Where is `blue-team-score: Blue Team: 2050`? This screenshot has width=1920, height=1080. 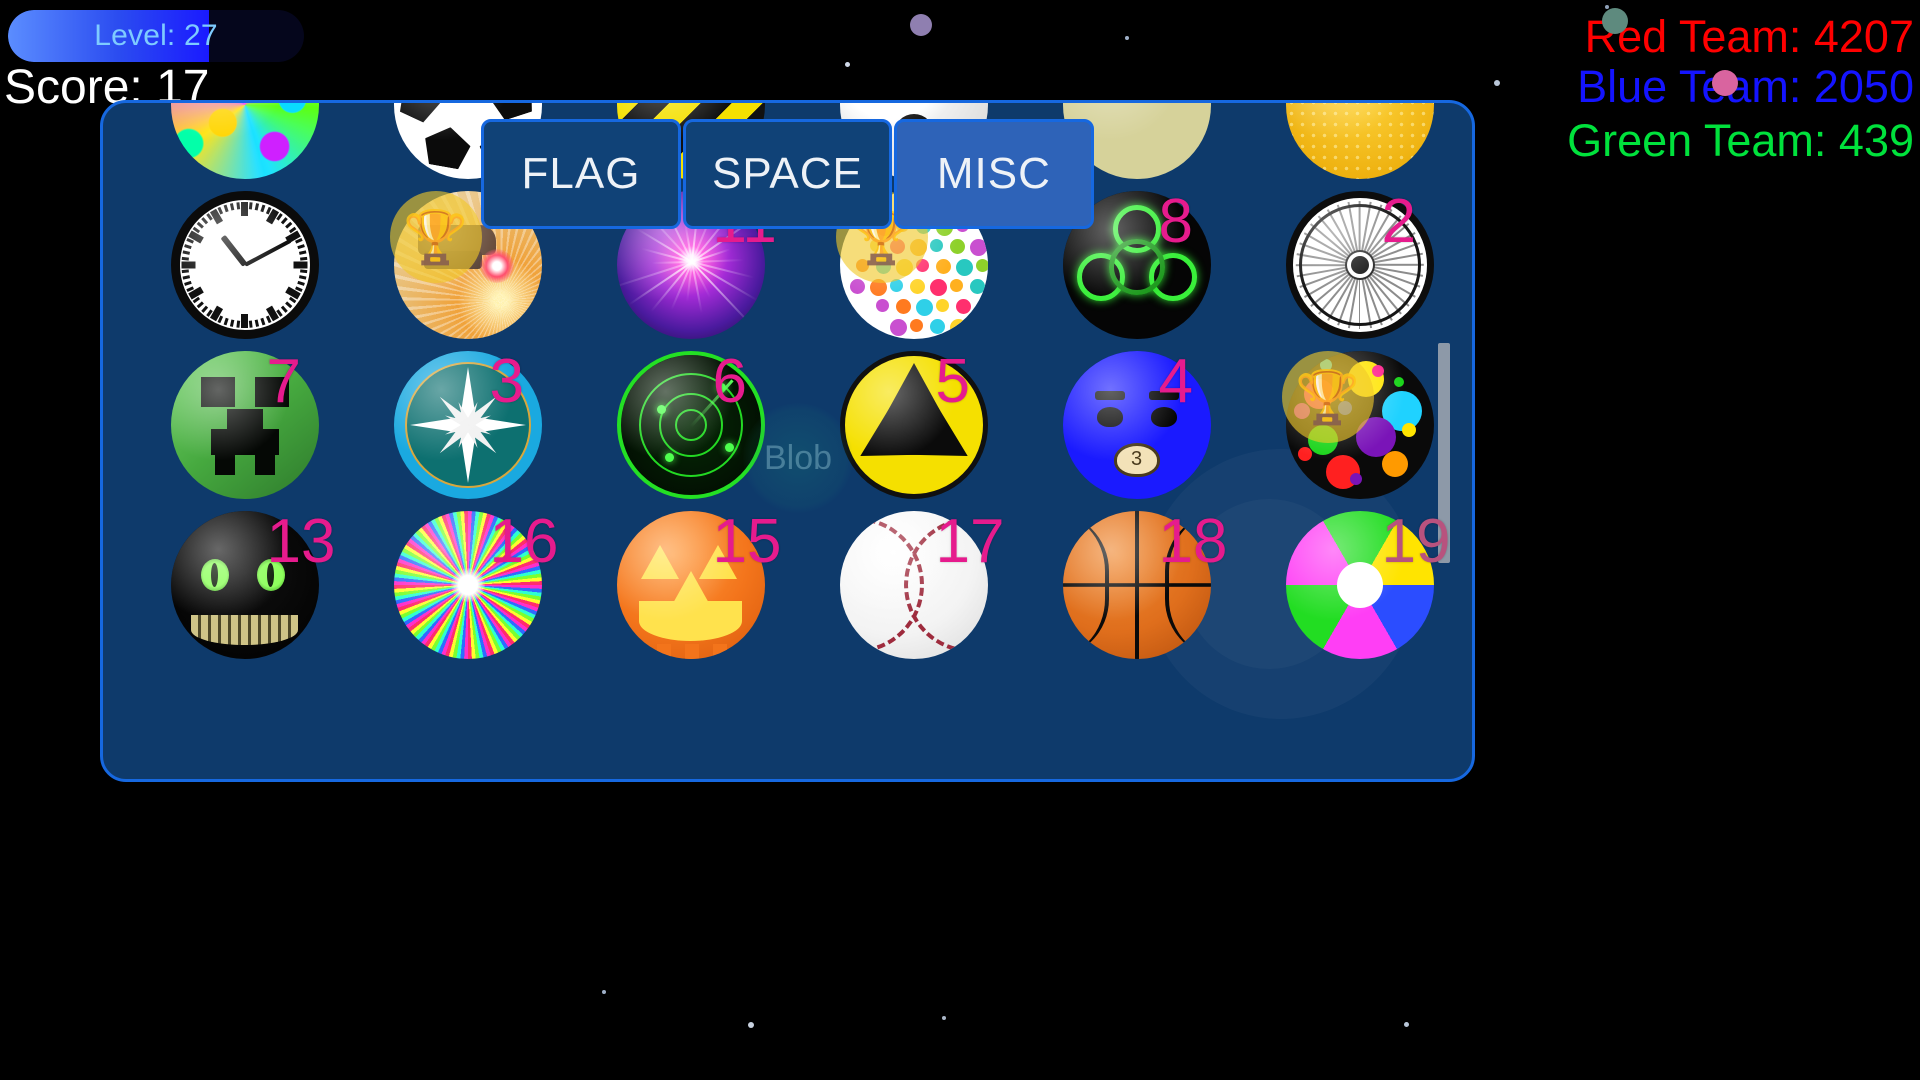 blue-team-score: Blue Team: 2050 is located at coordinates (1745, 86).